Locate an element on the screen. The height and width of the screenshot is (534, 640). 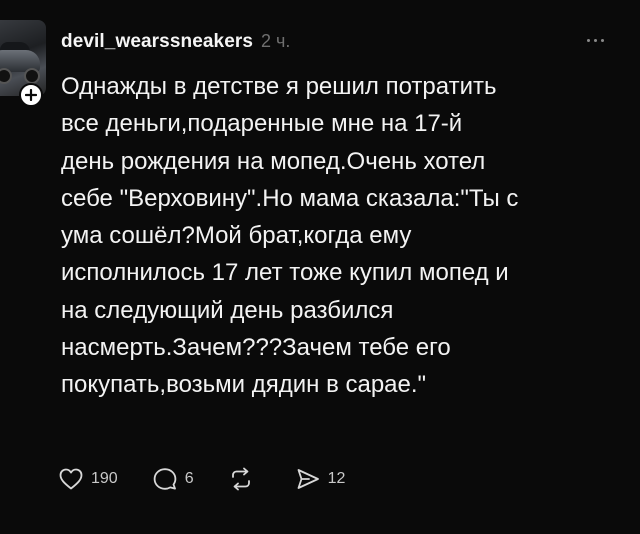
post-line: себе "Верховину".Но мама сказала:"Ты с is located at coordinates (290, 198).